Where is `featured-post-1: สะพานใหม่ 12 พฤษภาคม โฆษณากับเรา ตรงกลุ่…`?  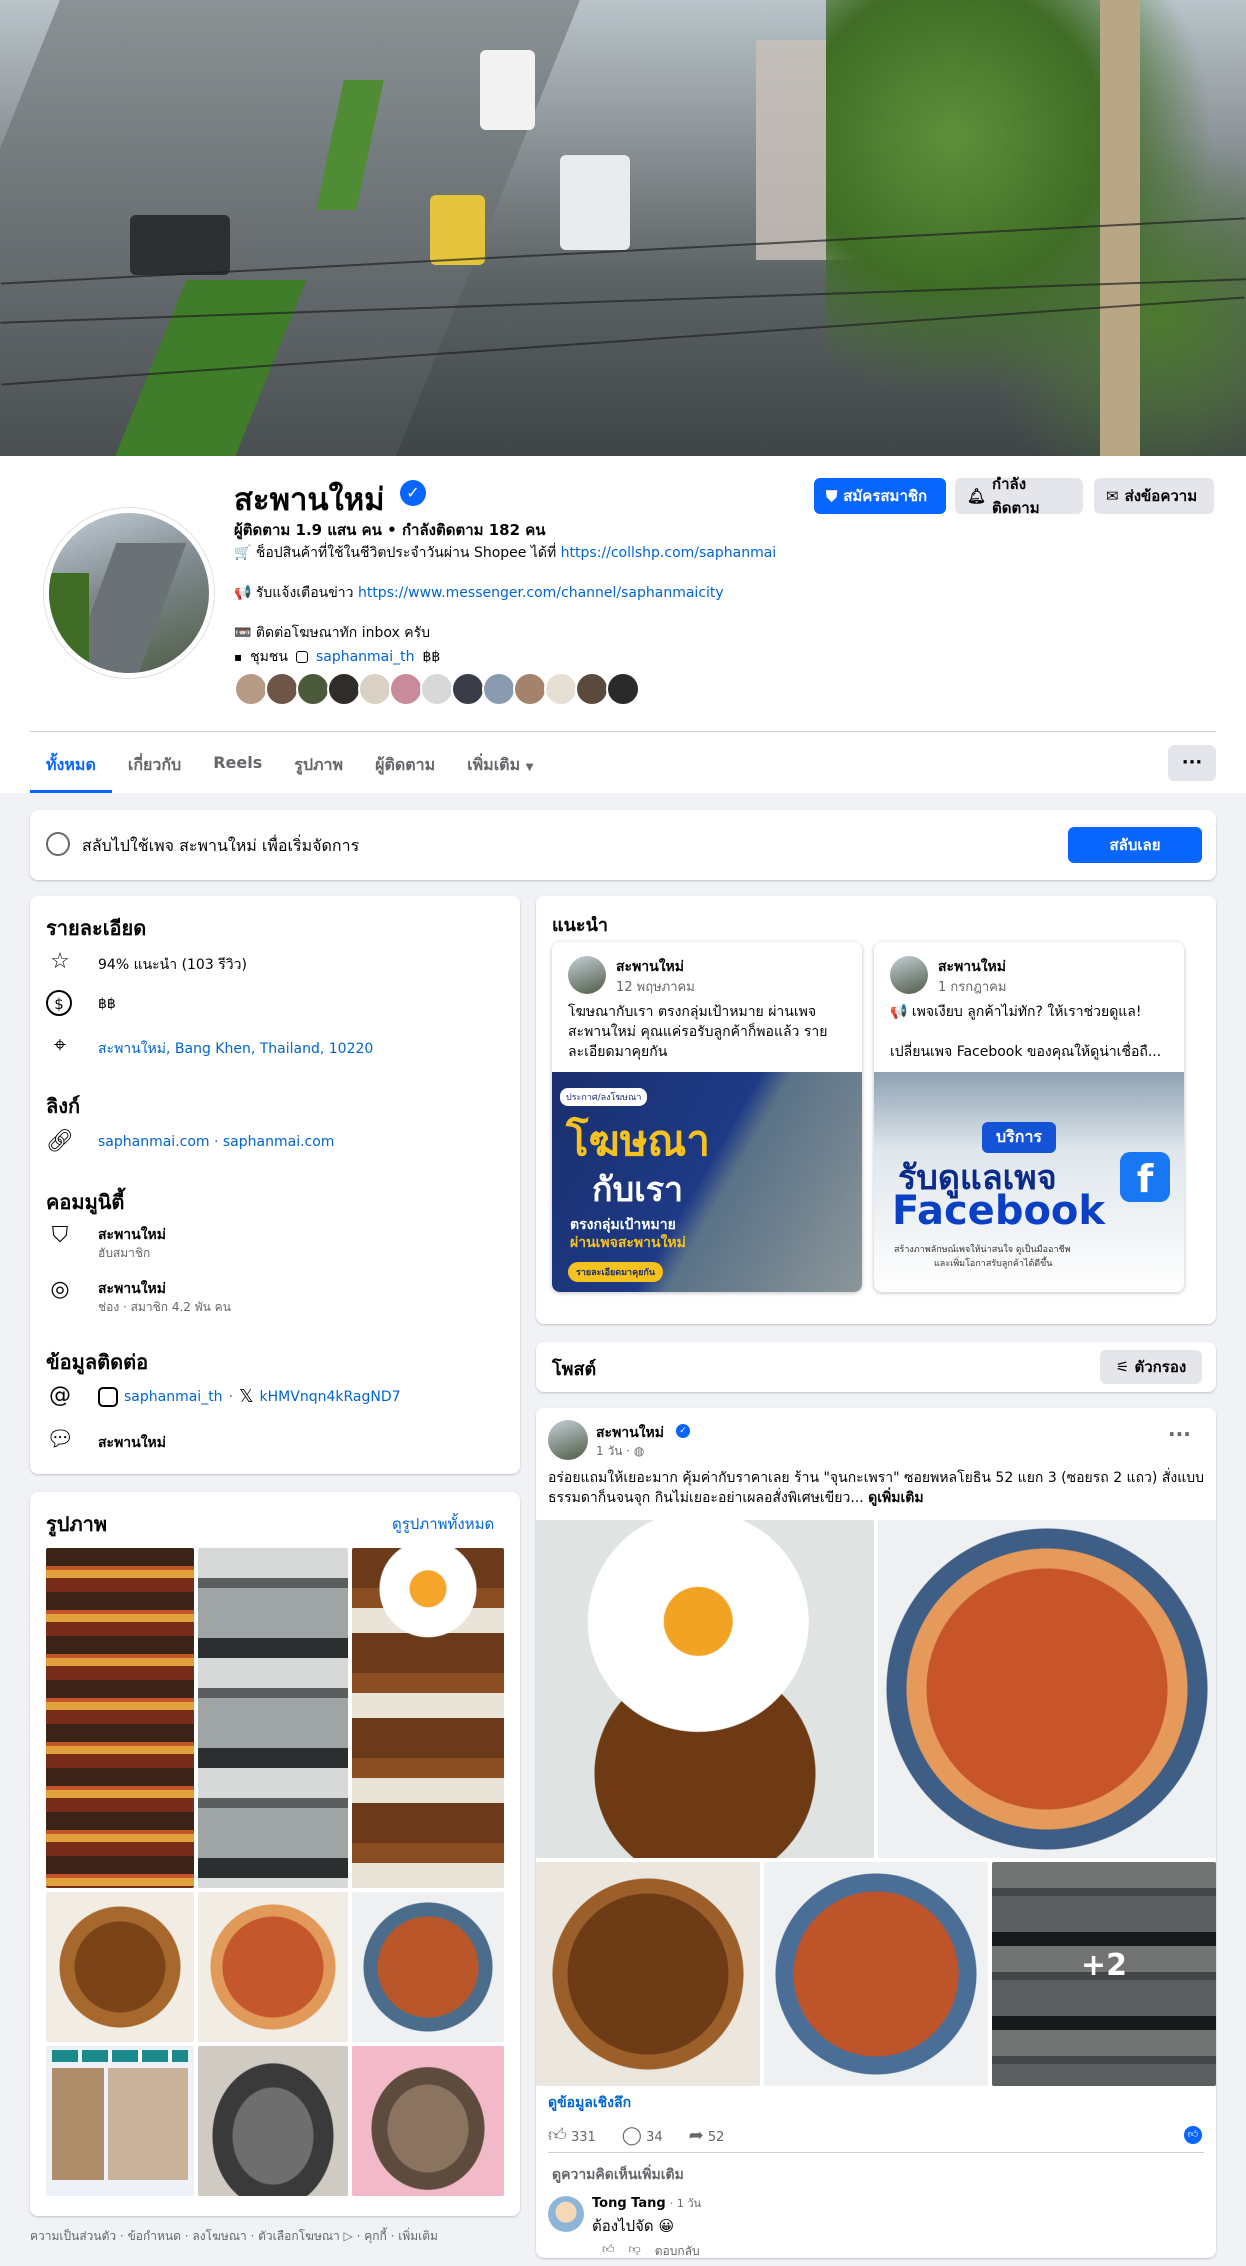 featured-post-1: สะพานใหม่ 12 พฤษภาคม โฆษณากับเรา ตรงกลุ่… is located at coordinates (707, 1117).